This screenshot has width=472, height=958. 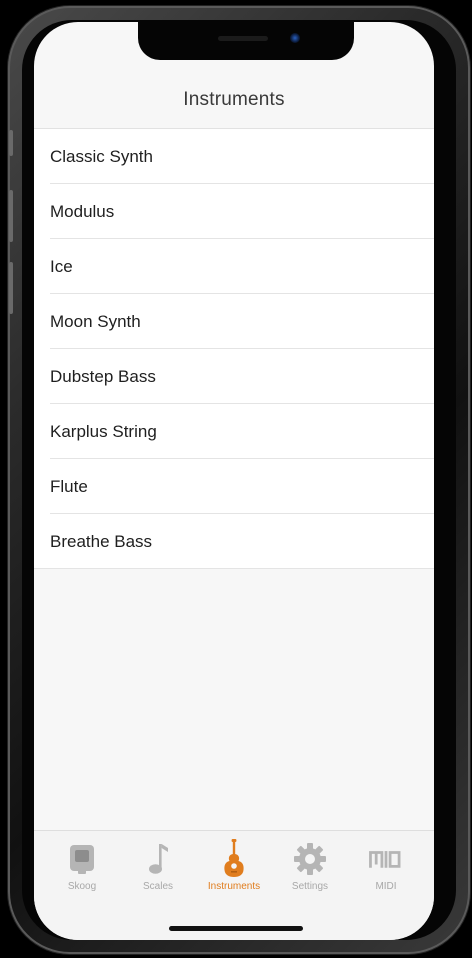 I want to click on tab-label: MIDI, so click(x=386, y=886).